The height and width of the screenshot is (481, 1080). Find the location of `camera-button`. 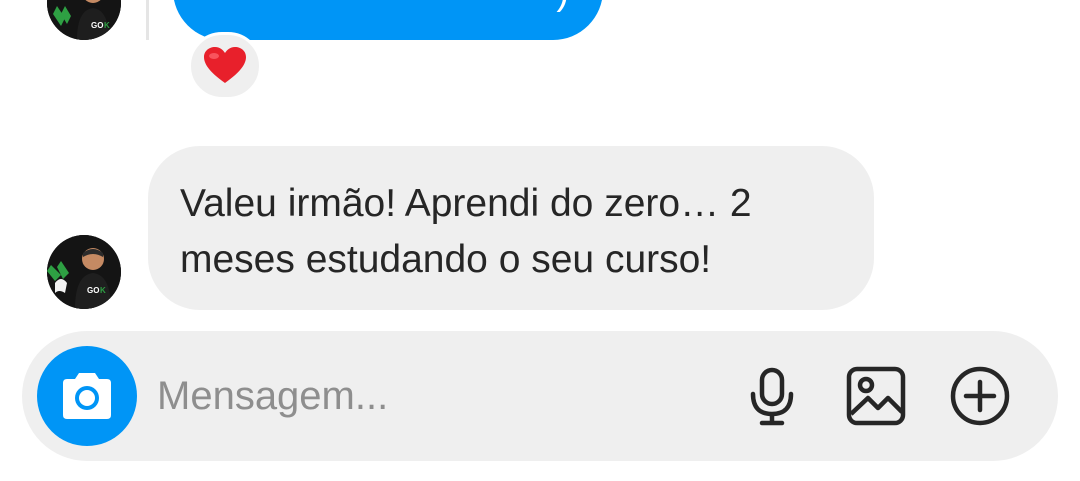

camera-button is located at coordinates (87, 396).